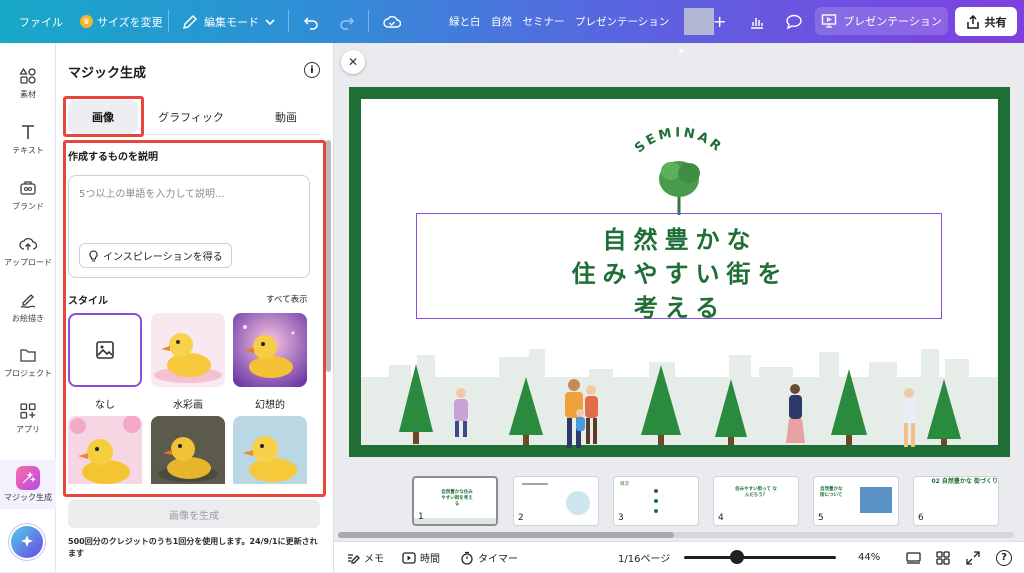  I want to click on avatar, so click(699, 21).